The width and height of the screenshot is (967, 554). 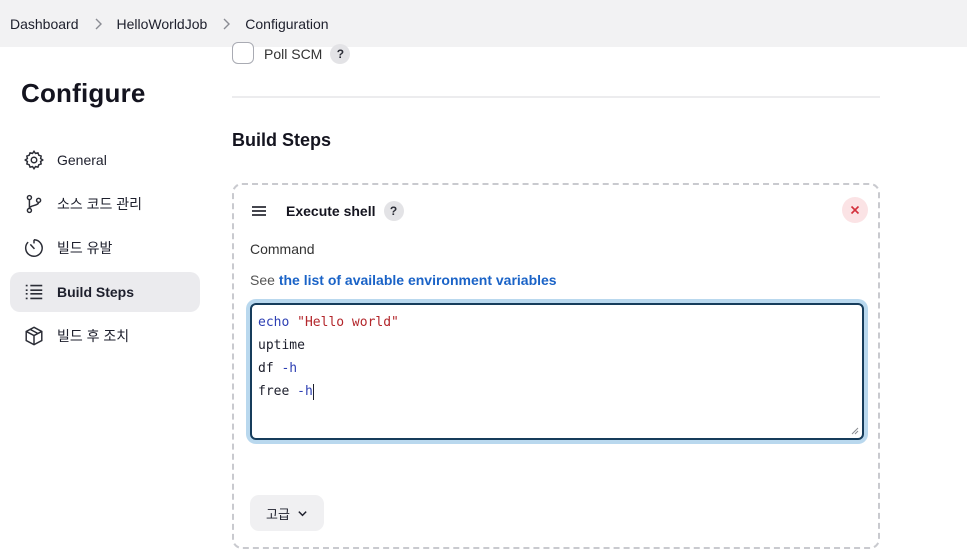 I want to click on sidebar-item-source-code: 소스 코드 관리, so click(x=105, y=204).